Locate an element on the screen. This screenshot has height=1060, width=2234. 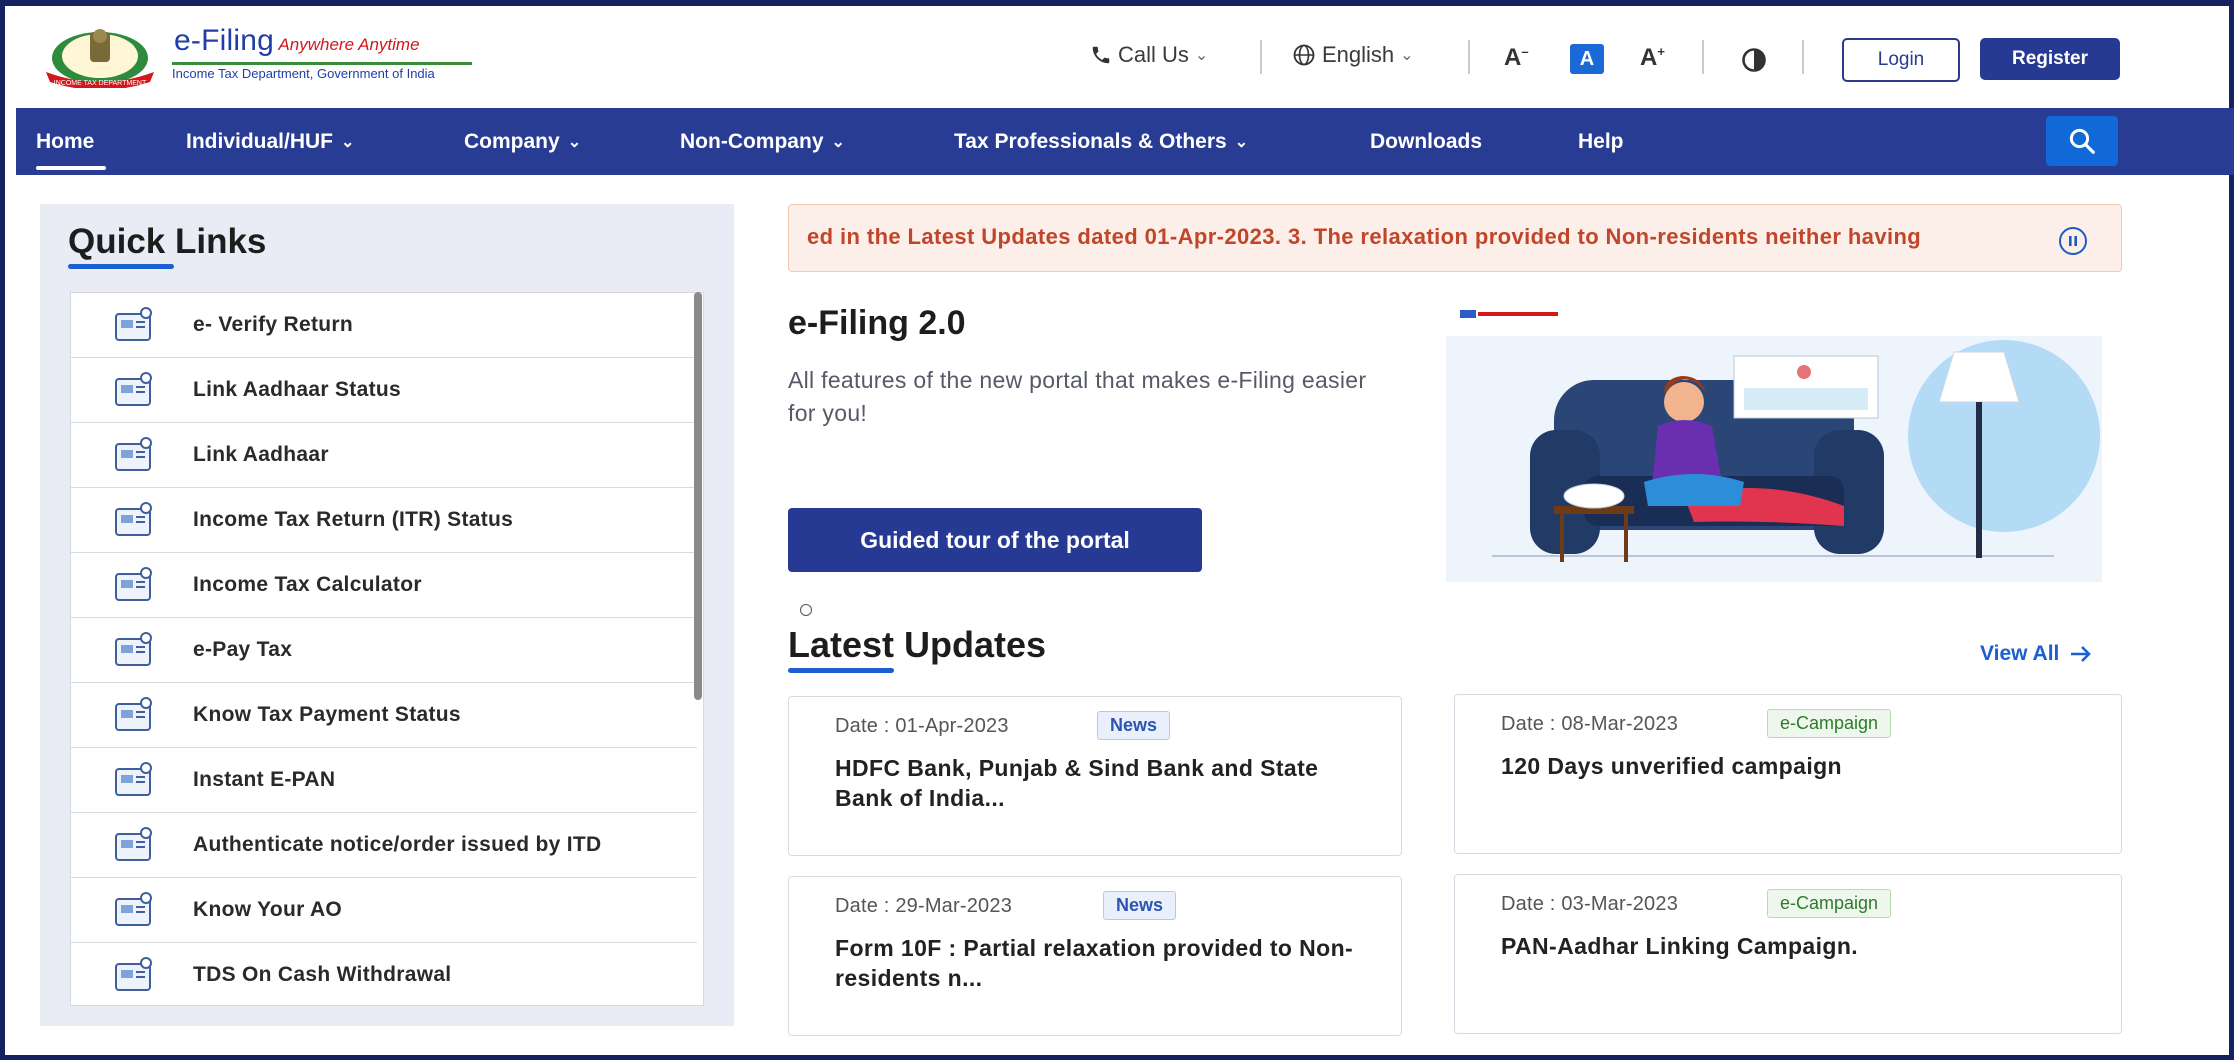
quick-link-item: Instant E-PAN is located at coordinates (384, 780).